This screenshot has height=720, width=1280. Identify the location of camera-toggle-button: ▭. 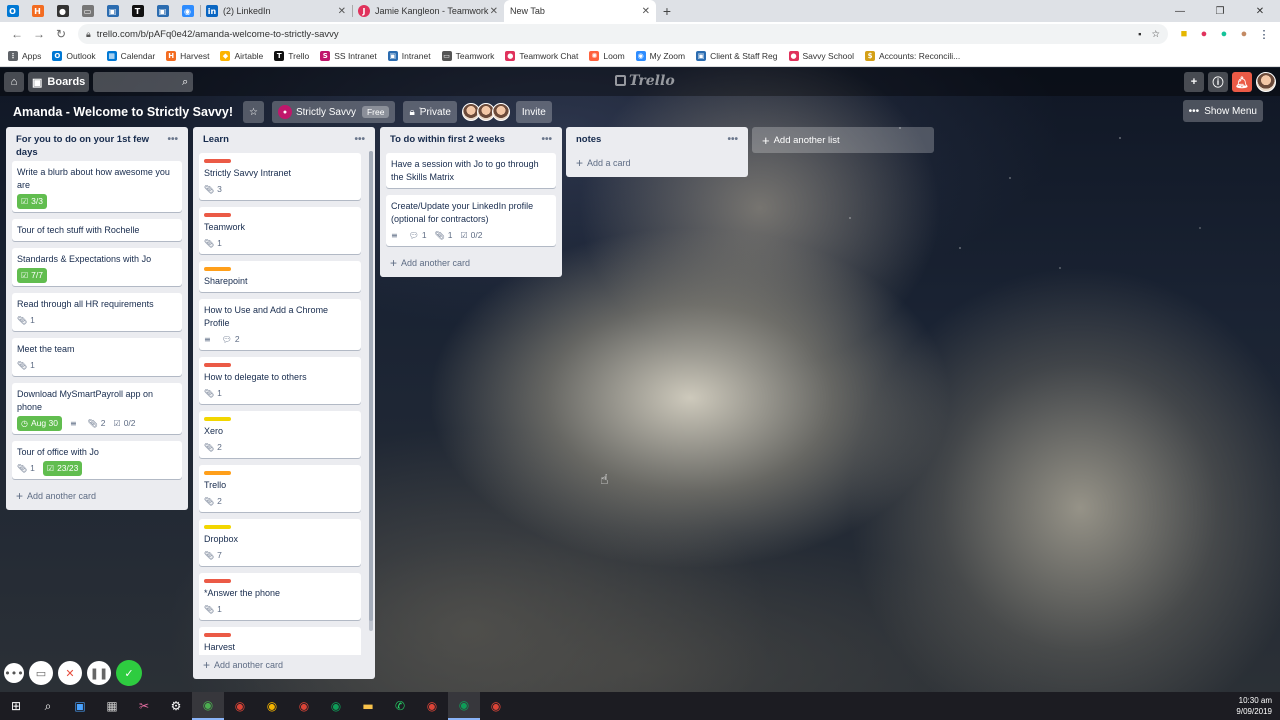
(41, 673).